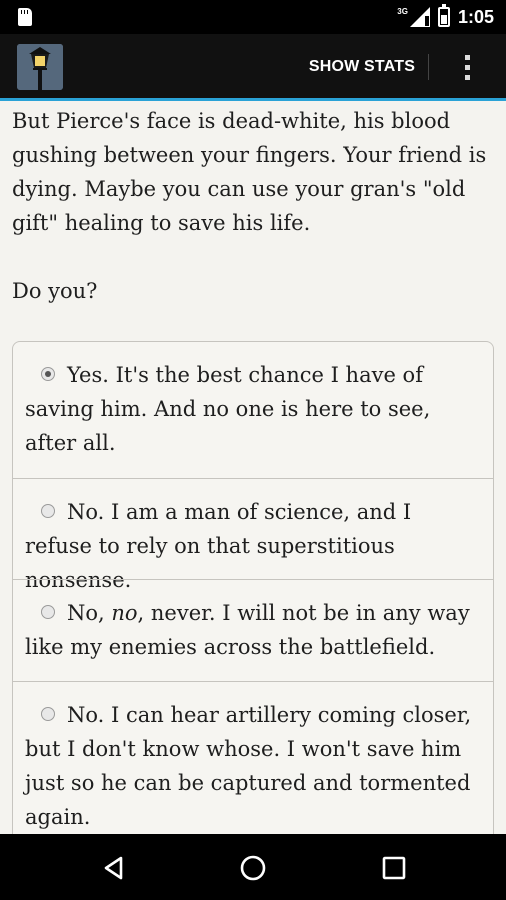 The width and height of the screenshot is (506, 900). Describe the element at coordinates (55, 291) in the screenshot. I see `story-question: Do you?` at that location.